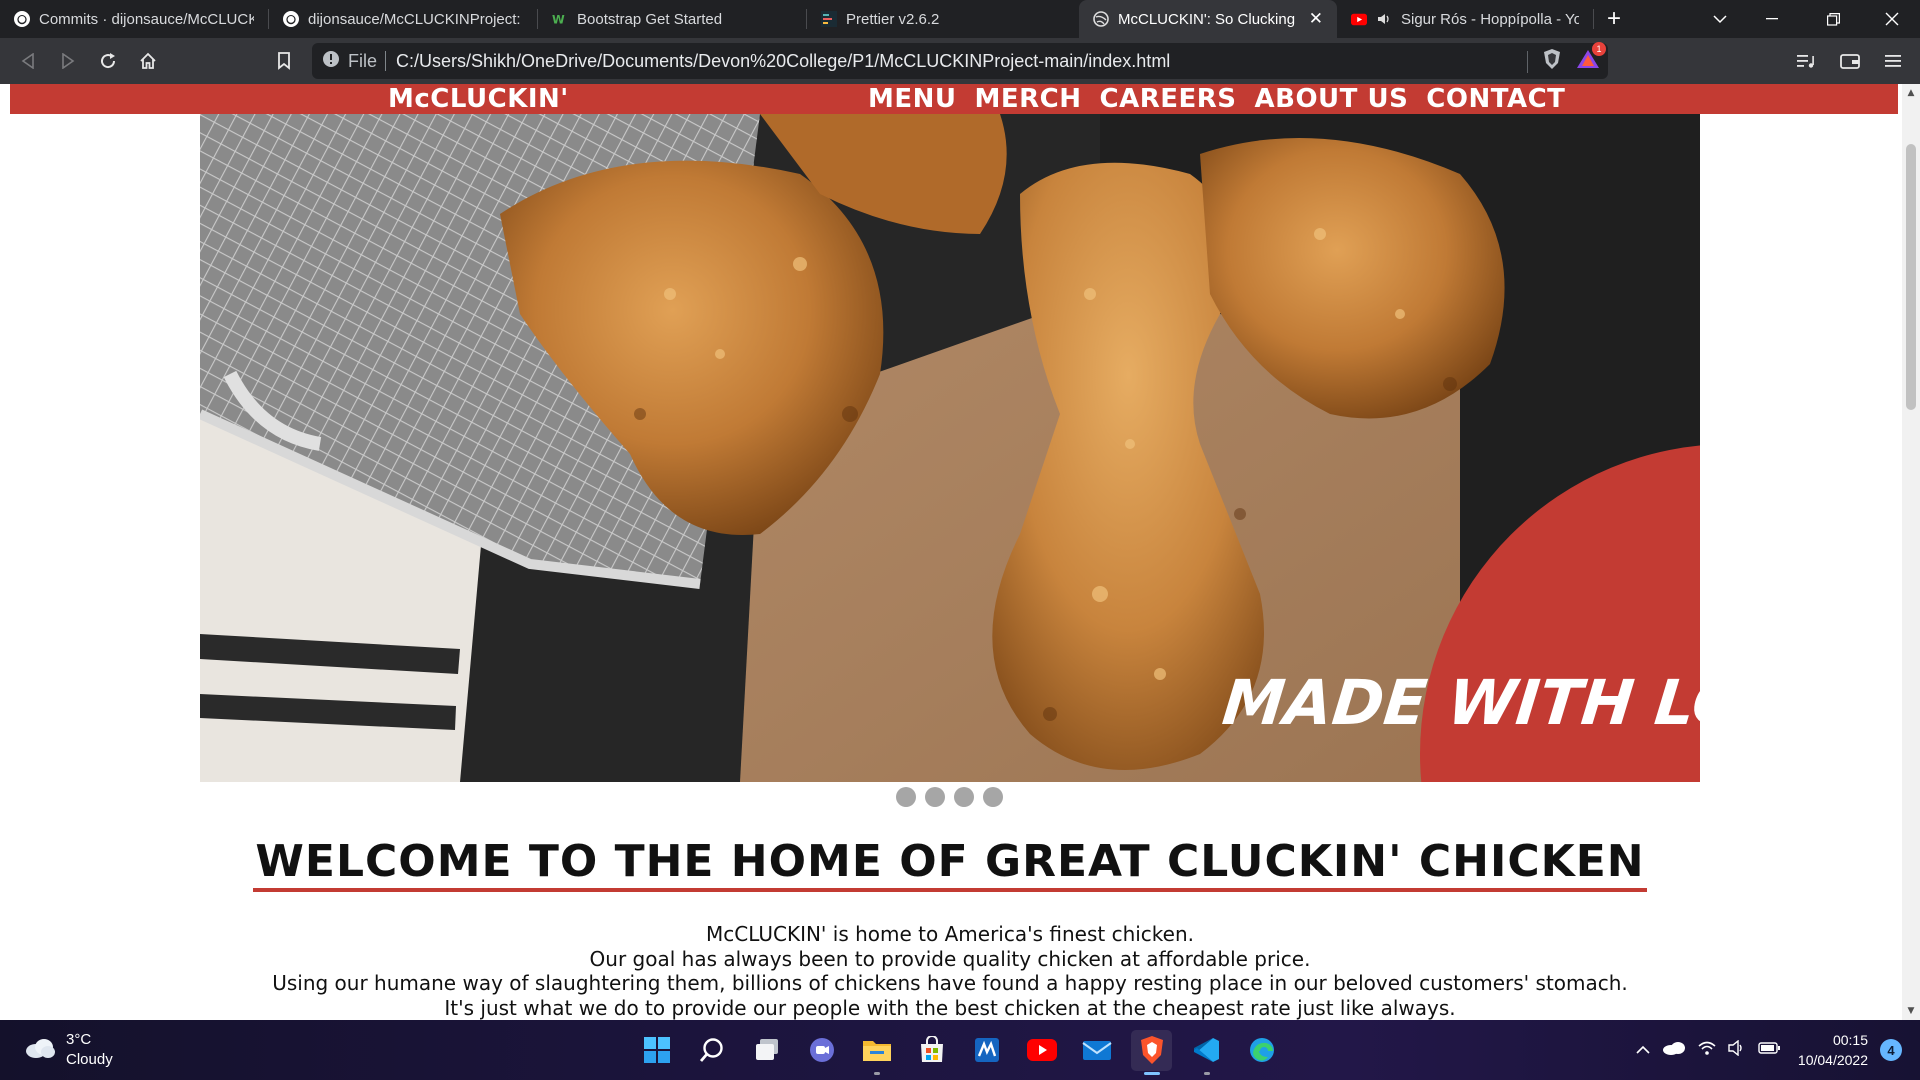 The image size is (1920, 1080). I want to click on clock-time: 00:15, so click(1850, 1040).